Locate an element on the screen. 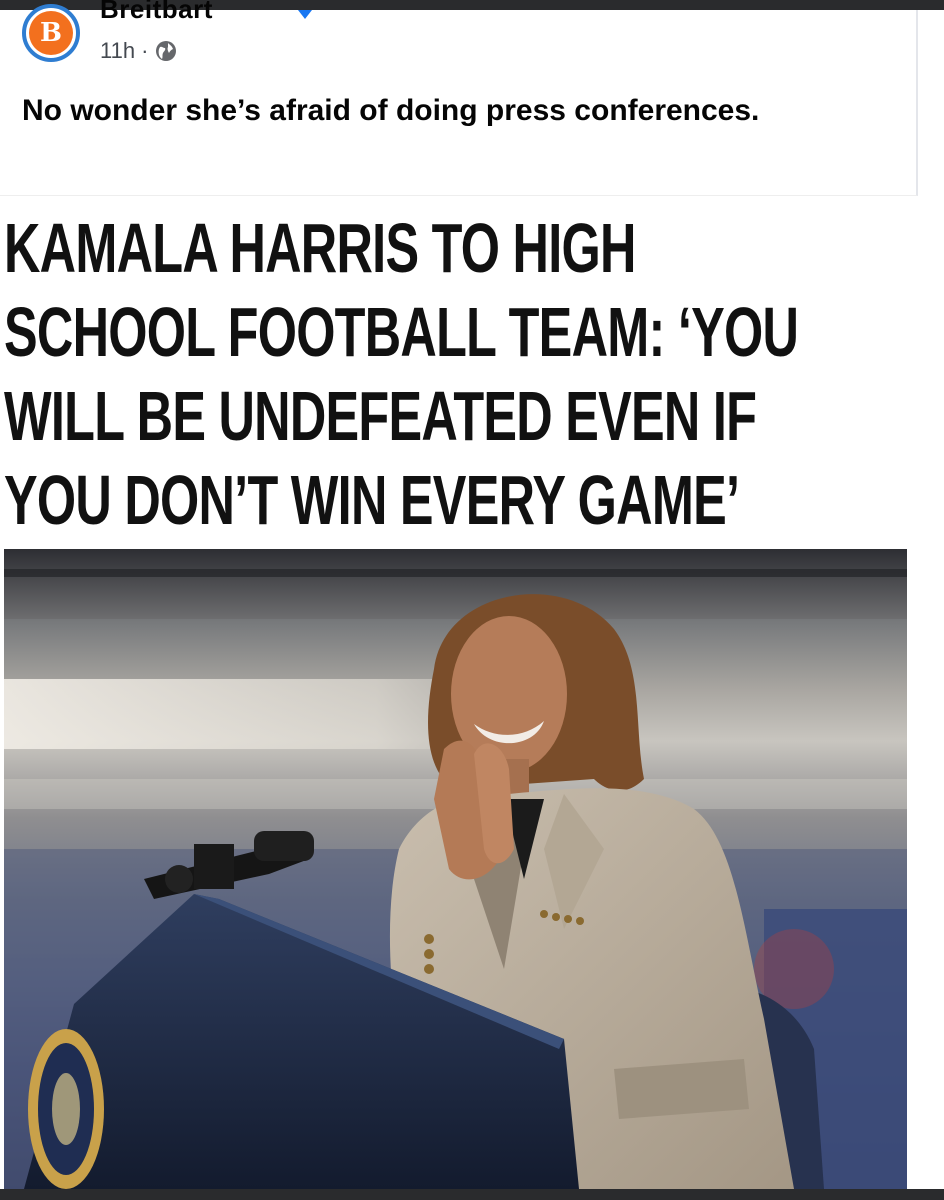 The width and height of the screenshot is (944, 1200). avatar-logo: B is located at coordinates (51, 33).